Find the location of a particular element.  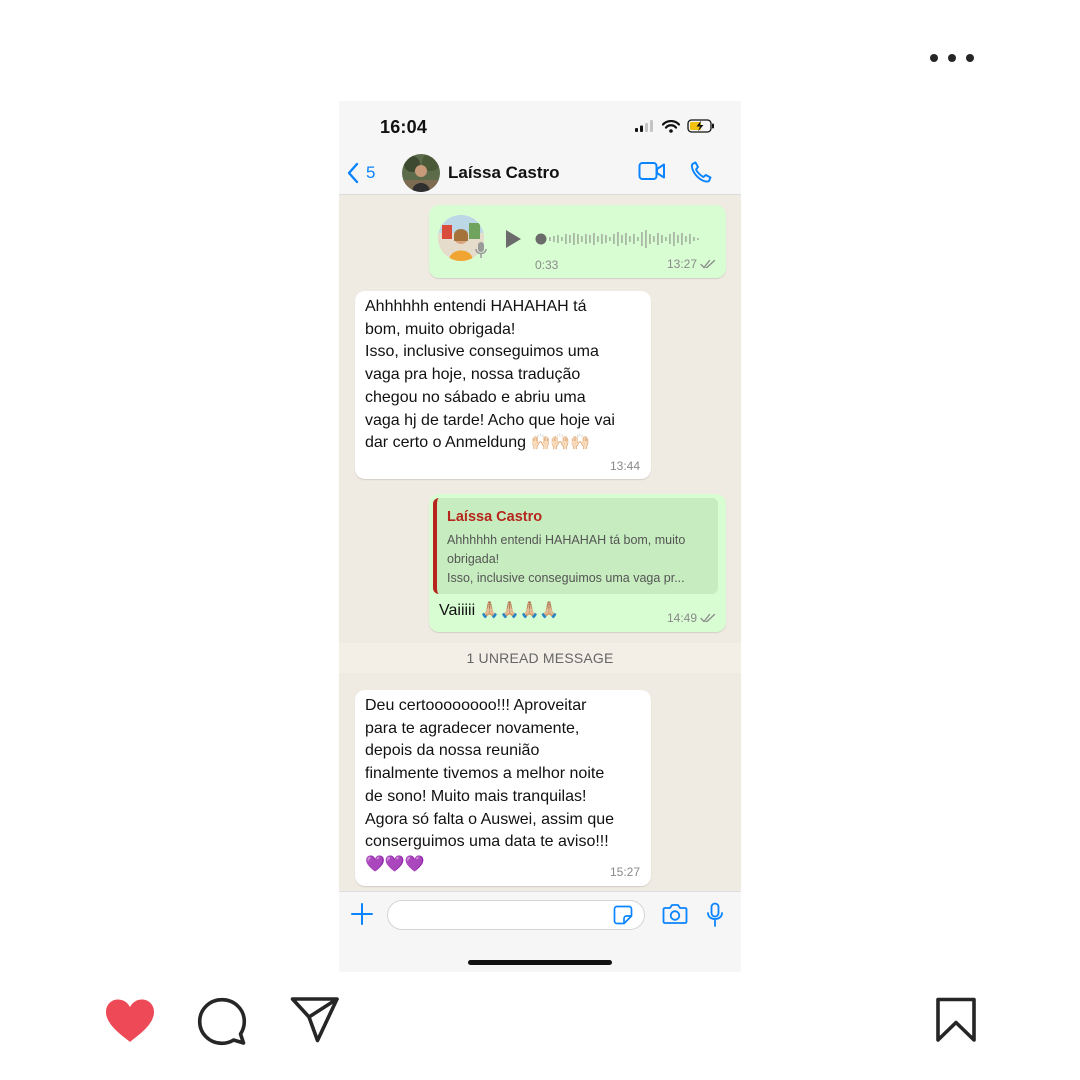

camera-button is located at coordinates (675, 916).